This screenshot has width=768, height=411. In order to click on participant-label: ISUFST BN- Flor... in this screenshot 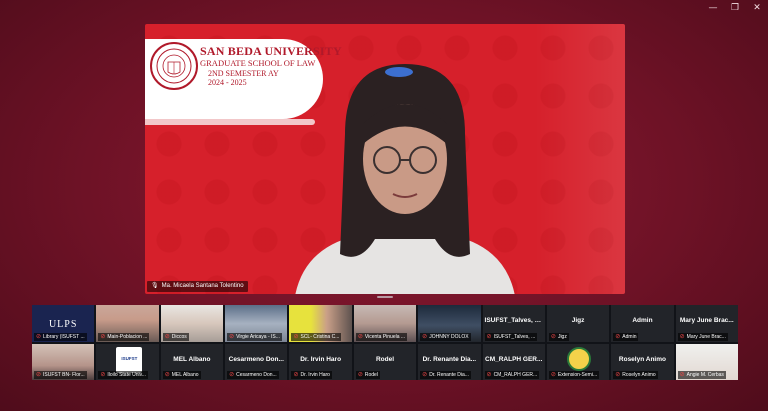, I will do `click(64, 375)`.